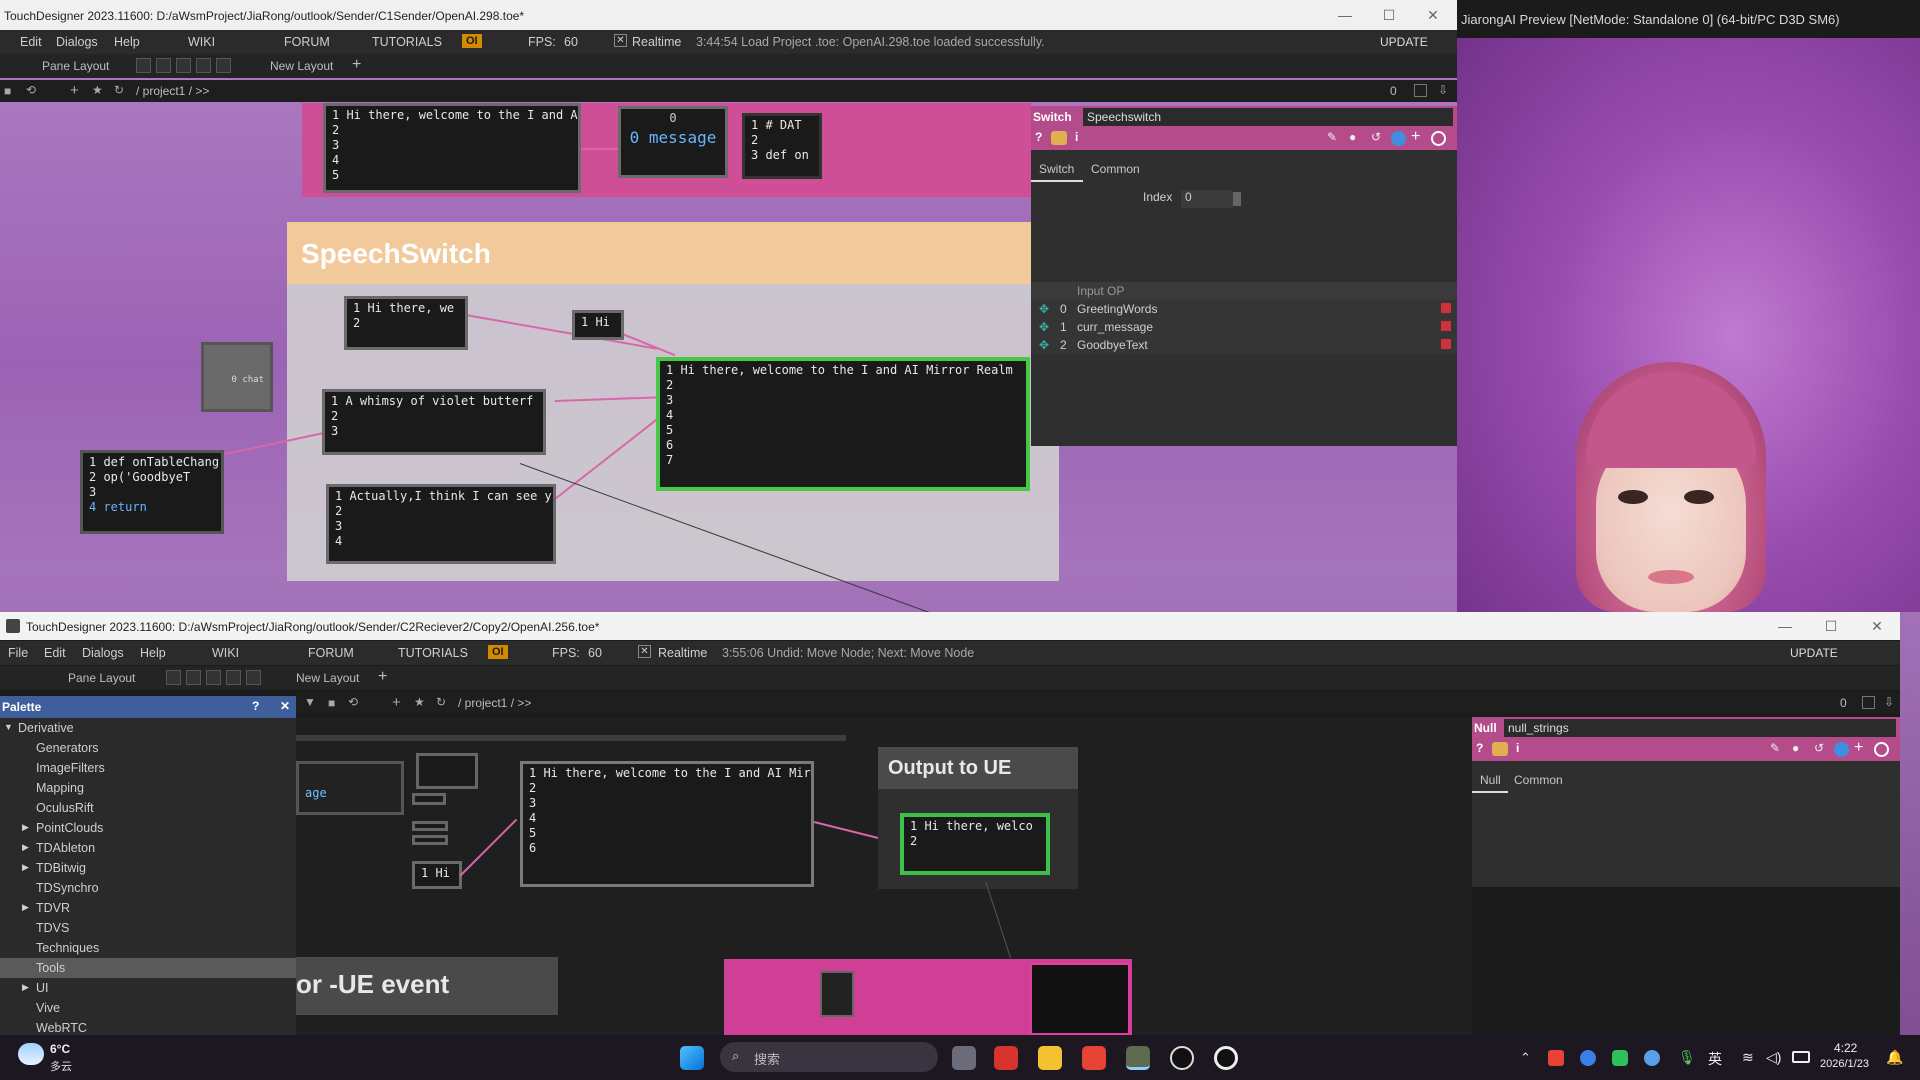  Describe the element at coordinates (1525, 1058) in the screenshot. I see `tray-expand-icon: ⌃` at that location.